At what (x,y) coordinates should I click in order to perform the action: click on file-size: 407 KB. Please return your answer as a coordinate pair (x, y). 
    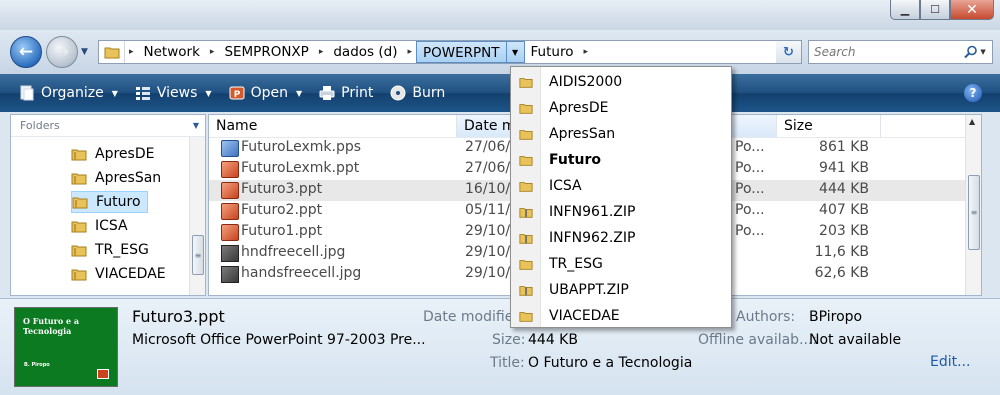
    Looking at the image, I should click on (844, 210).